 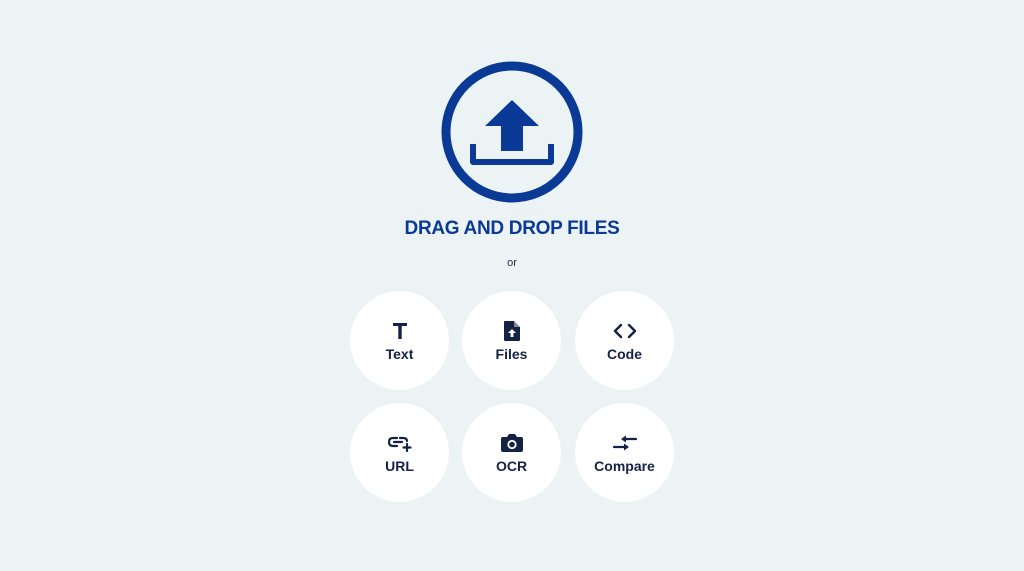 What do you see at coordinates (511, 353) in the screenshot?
I see `files-option-label: Files` at bounding box center [511, 353].